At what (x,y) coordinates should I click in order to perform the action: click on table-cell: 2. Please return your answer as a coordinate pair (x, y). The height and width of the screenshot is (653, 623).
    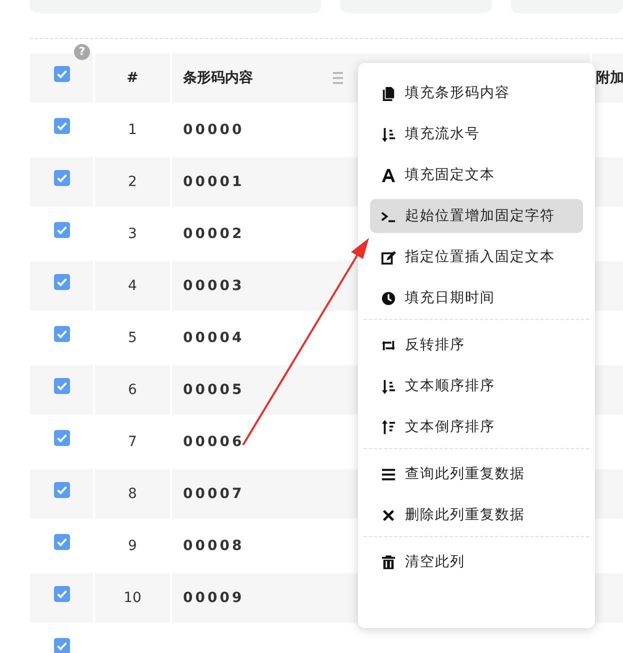
    Looking at the image, I should click on (132, 182).